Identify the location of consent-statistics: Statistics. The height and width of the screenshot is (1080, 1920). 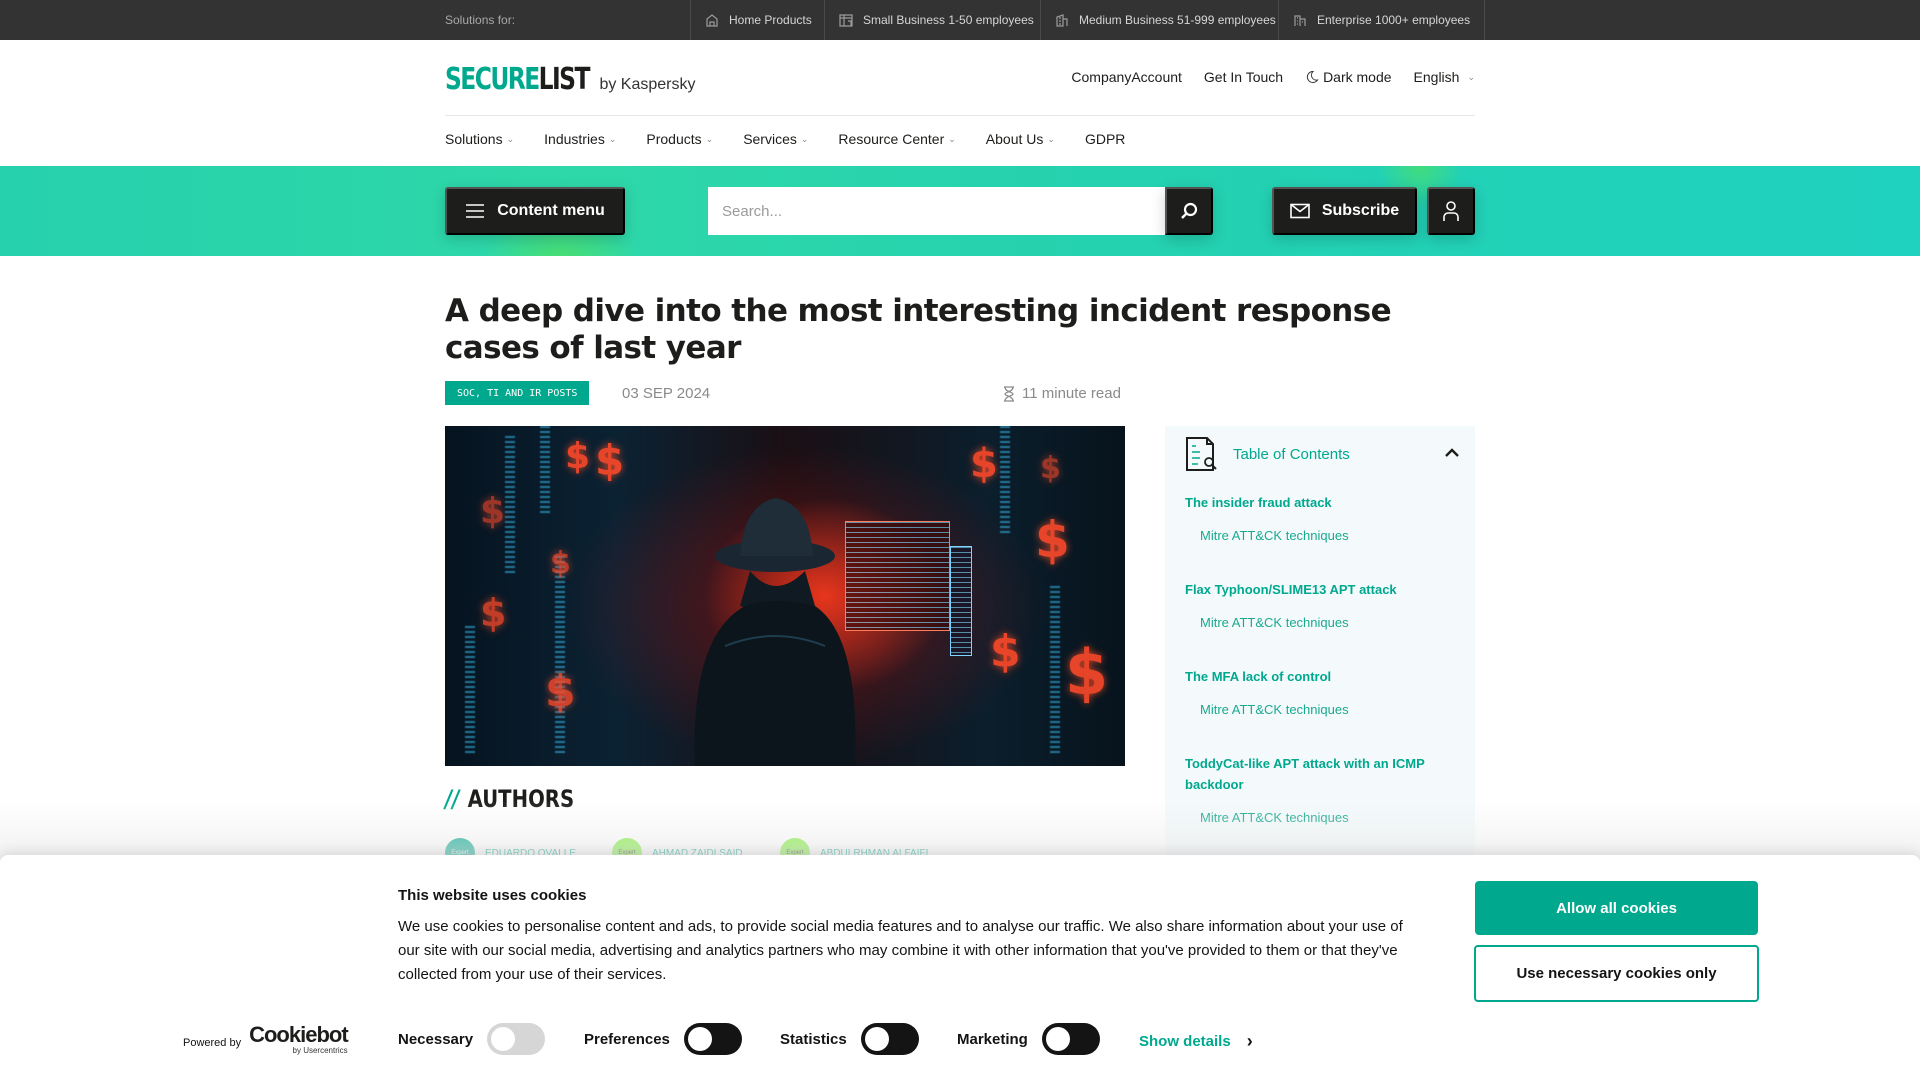
(849, 1039).